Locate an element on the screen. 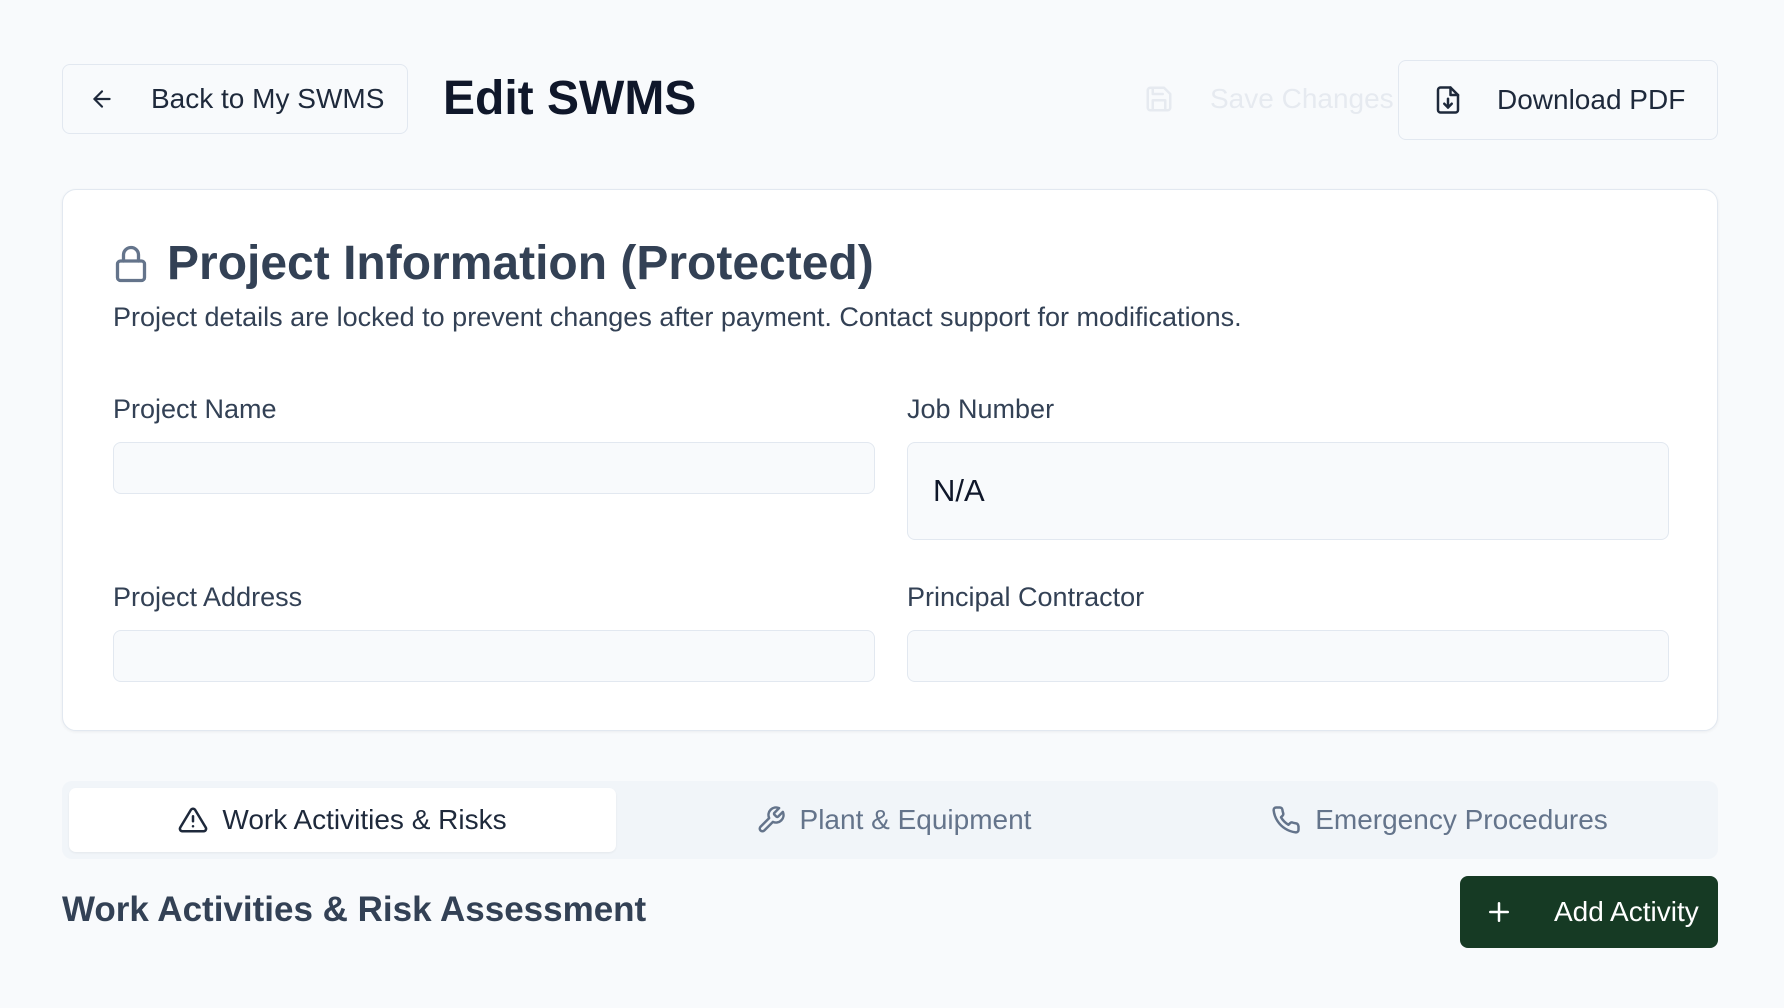  download-pdf-button: Download PDF is located at coordinates (1558, 100).